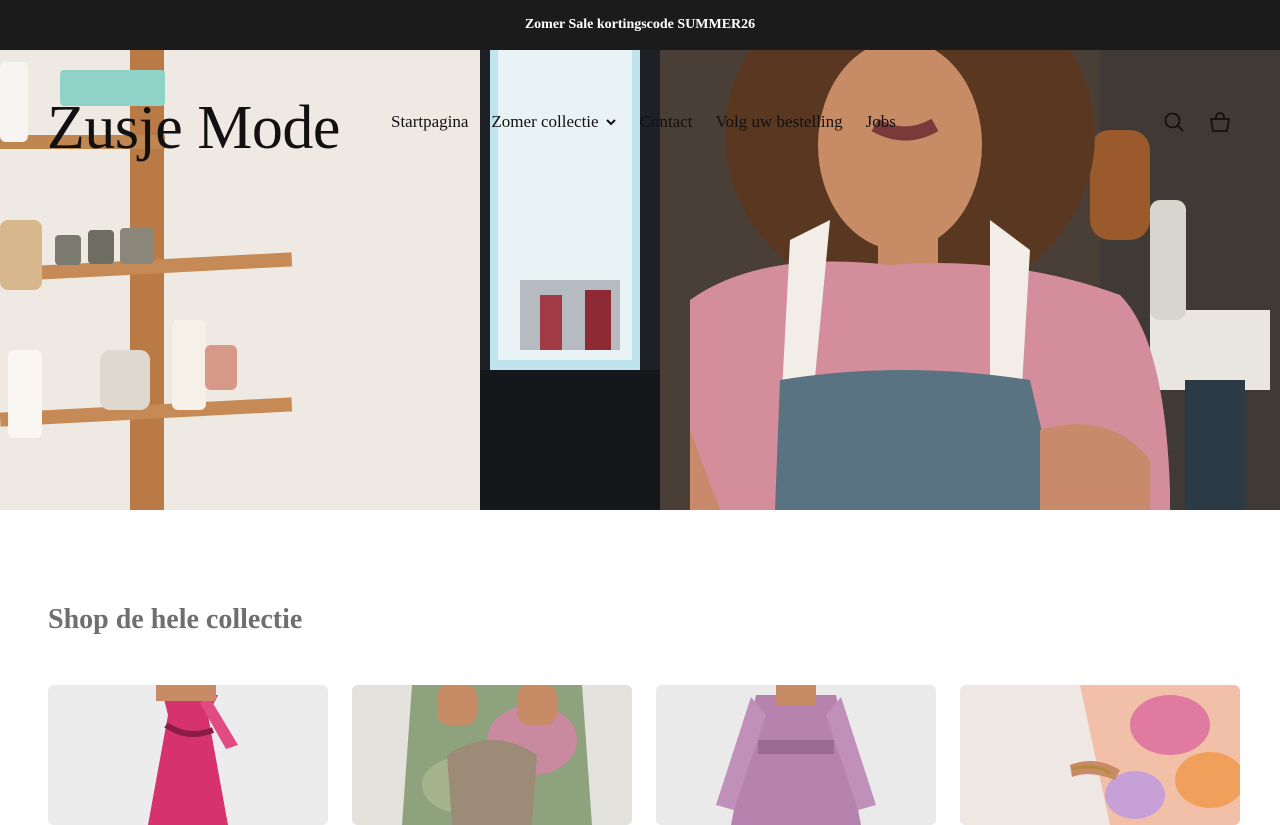 The width and height of the screenshot is (1280, 825). I want to click on chevron-down-icon, so click(610, 122).